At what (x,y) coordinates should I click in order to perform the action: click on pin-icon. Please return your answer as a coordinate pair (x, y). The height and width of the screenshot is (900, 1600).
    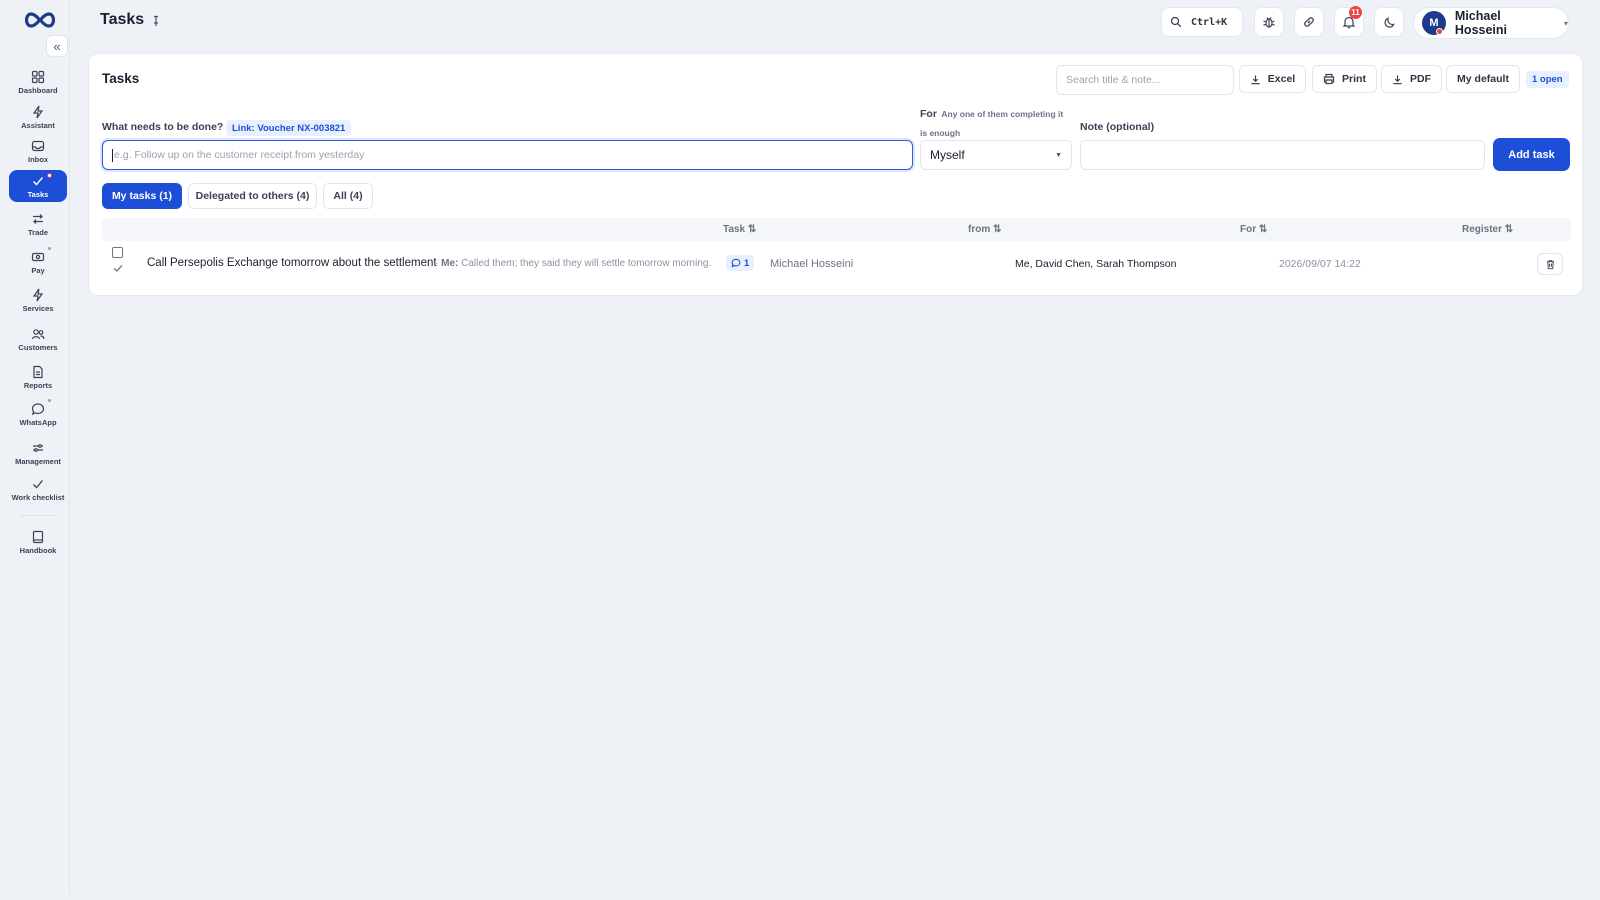
    Looking at the image, I should click on (156, 21).